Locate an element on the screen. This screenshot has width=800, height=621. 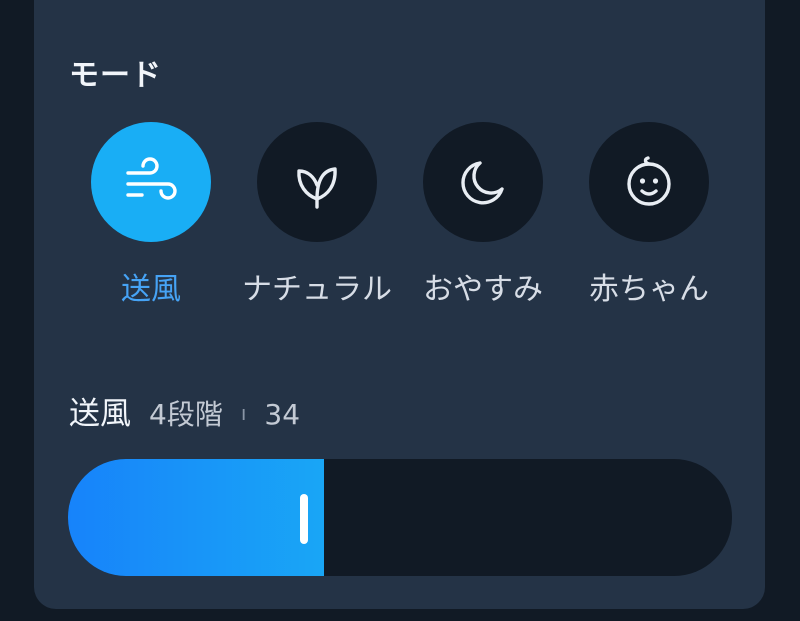
mode-button-natural is located at coordinates (317, 182).